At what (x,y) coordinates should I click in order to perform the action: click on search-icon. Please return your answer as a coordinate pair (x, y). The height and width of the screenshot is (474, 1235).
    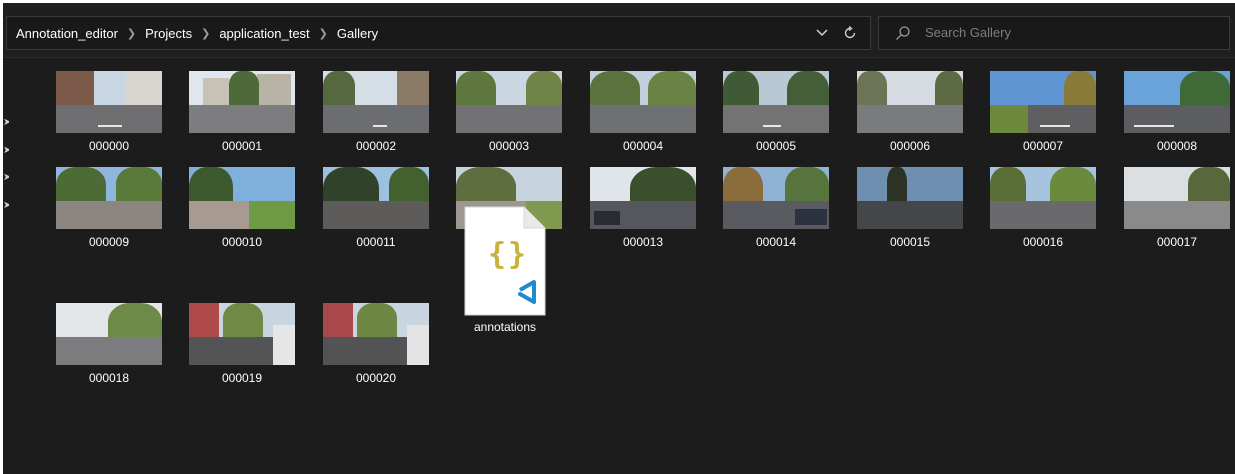
    Looking at the image, I should click on (903, 33).